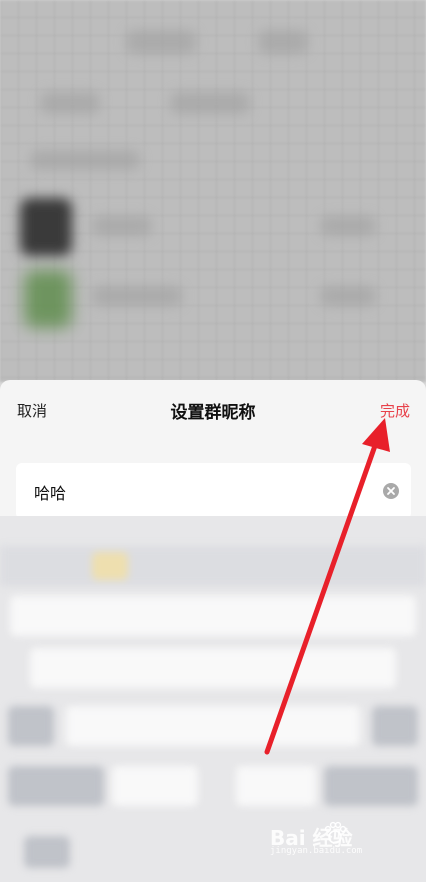  Describe the element at coordinates (199, 492) in the screenshot. I see `nickname-input` at that location.